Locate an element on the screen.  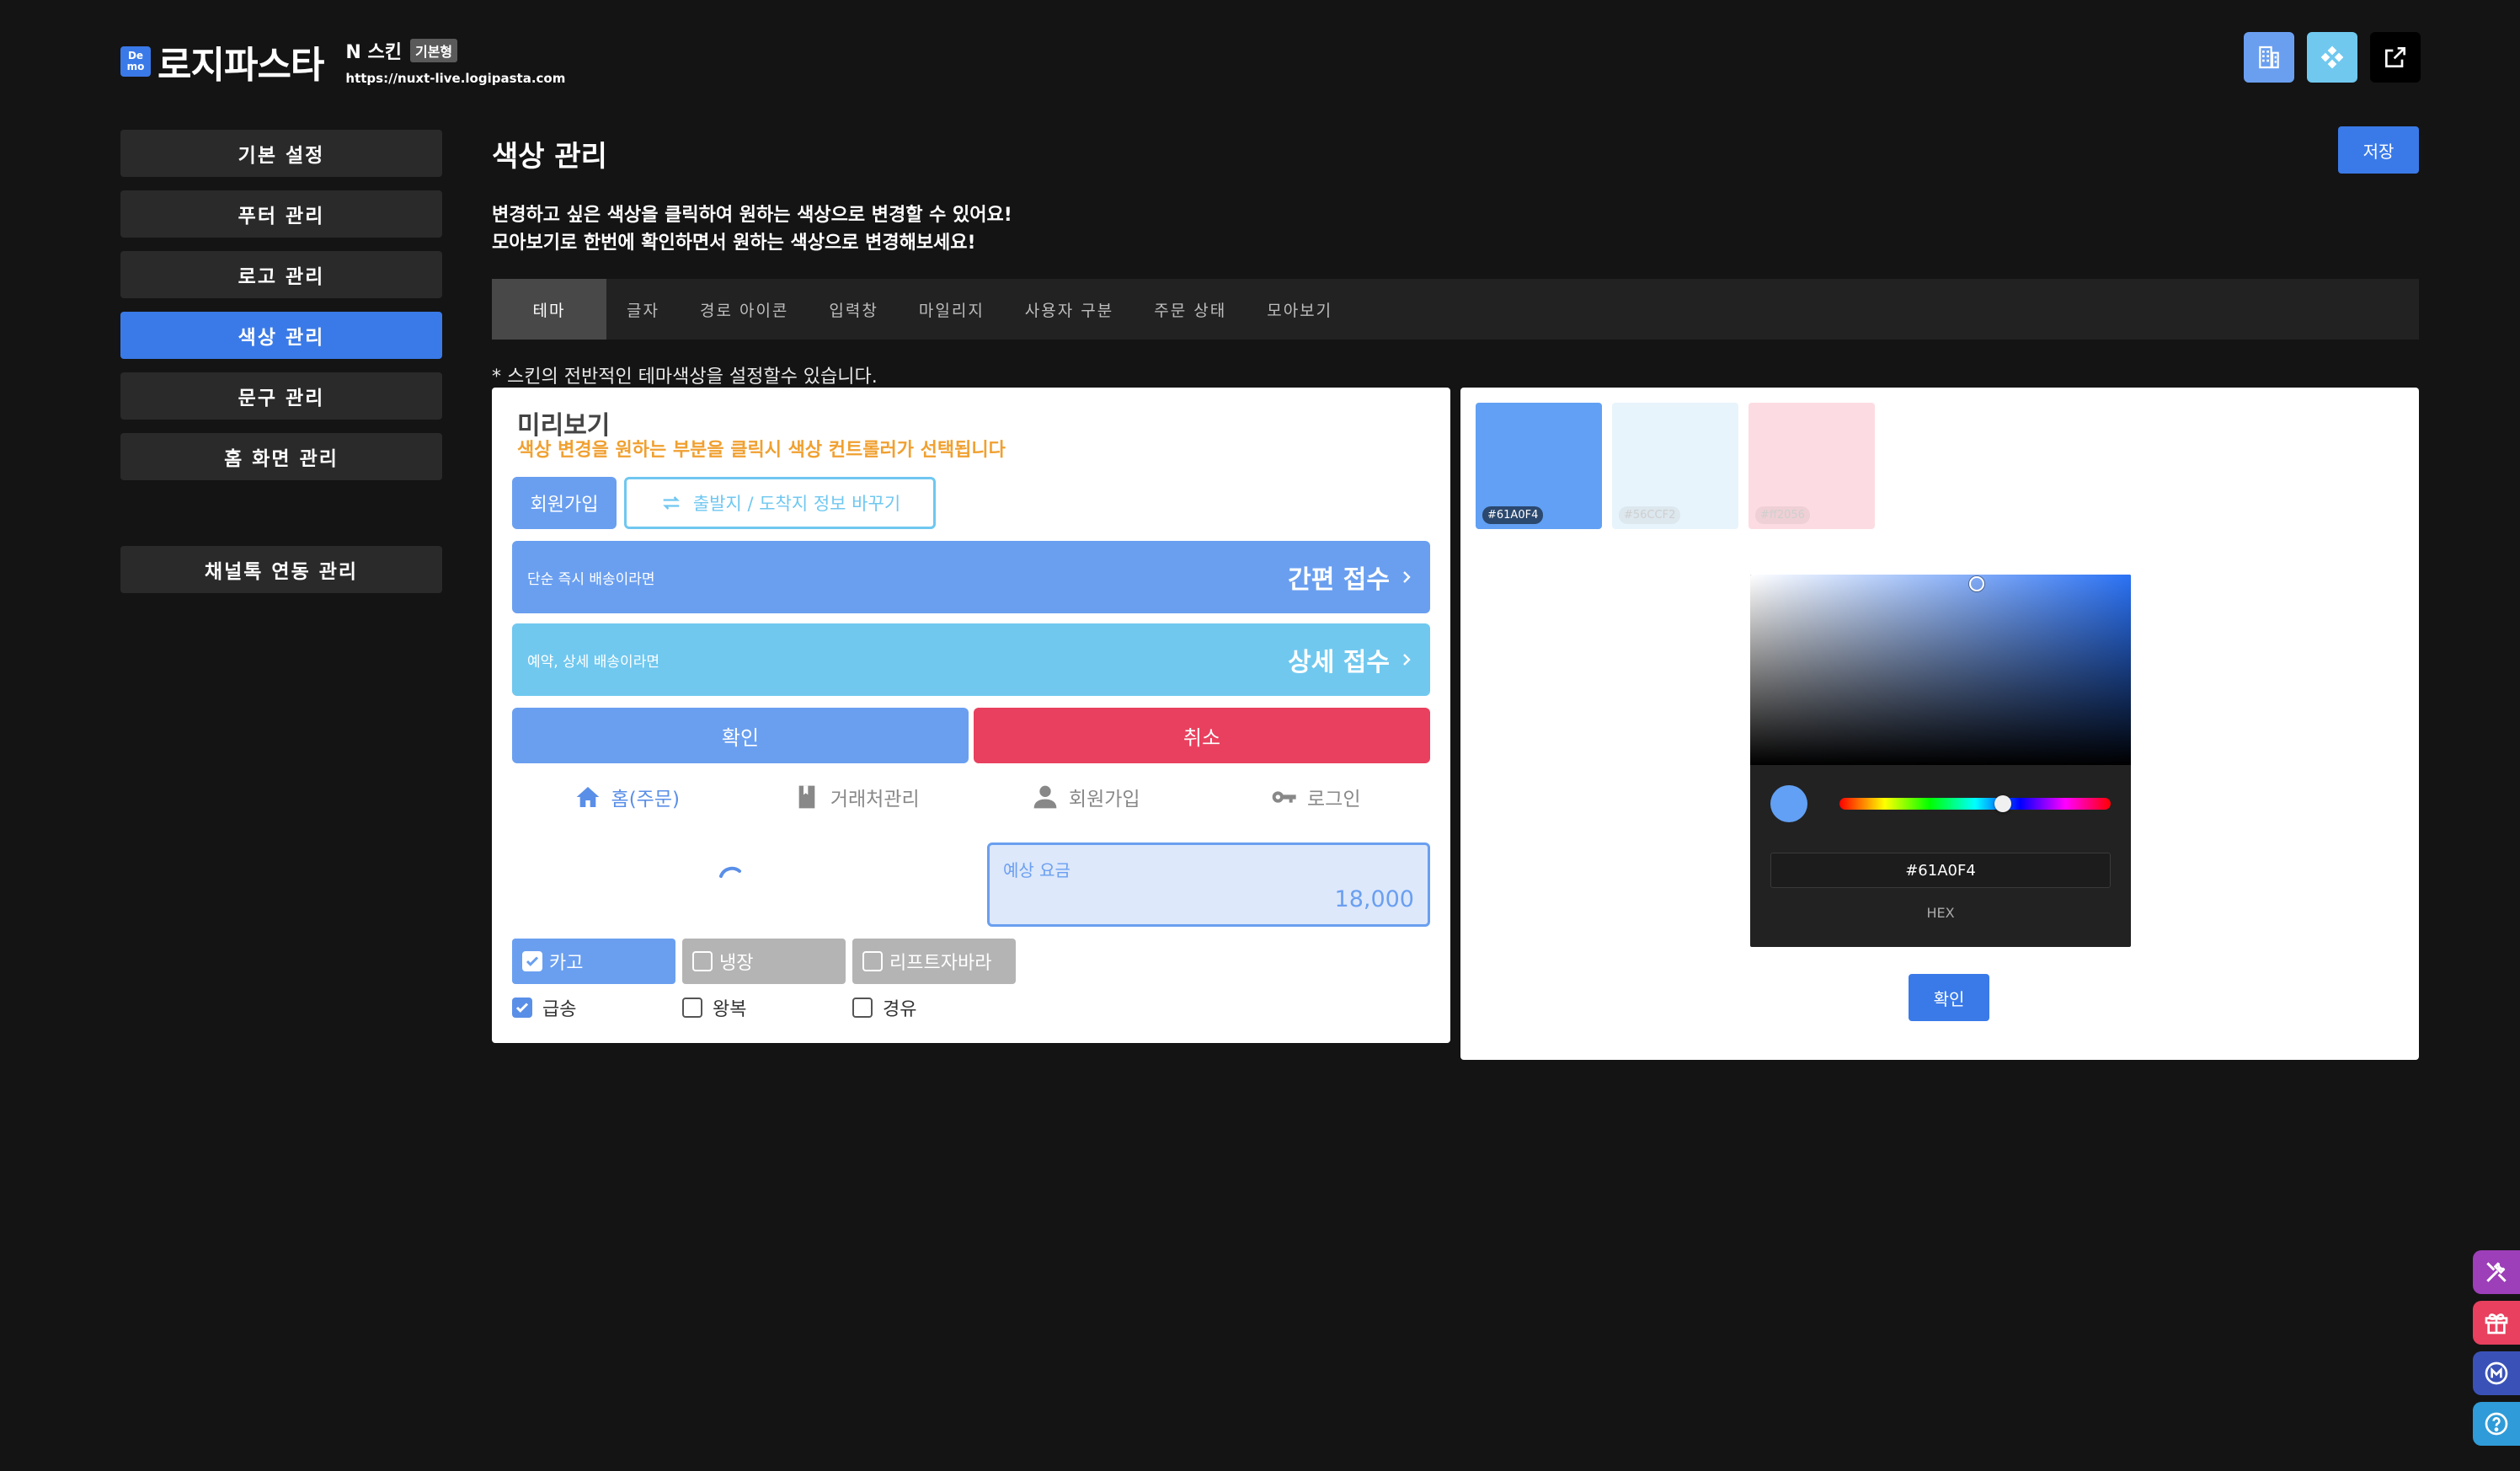
current-color-preview is located at coordinates (1789, 804).